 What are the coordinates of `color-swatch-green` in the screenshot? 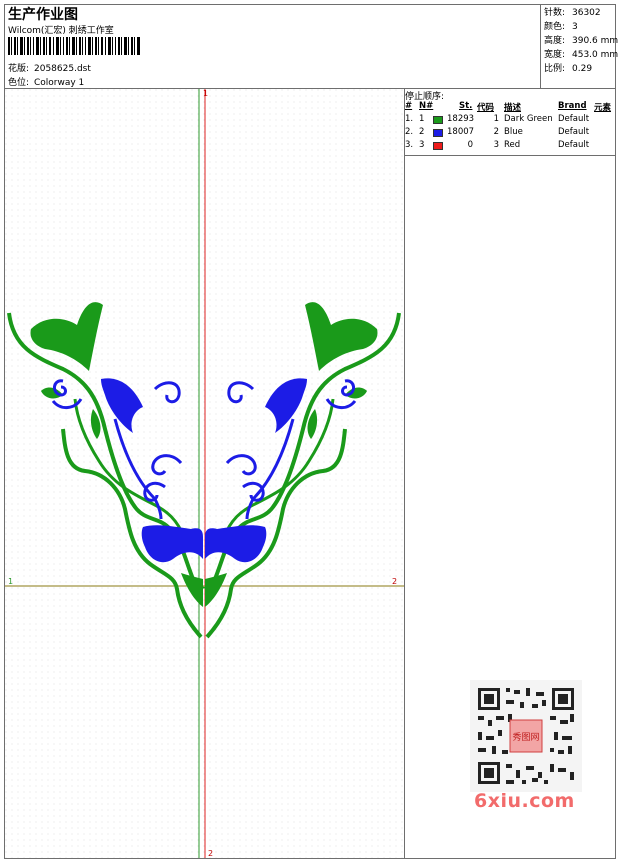 It's located at (438, 120).